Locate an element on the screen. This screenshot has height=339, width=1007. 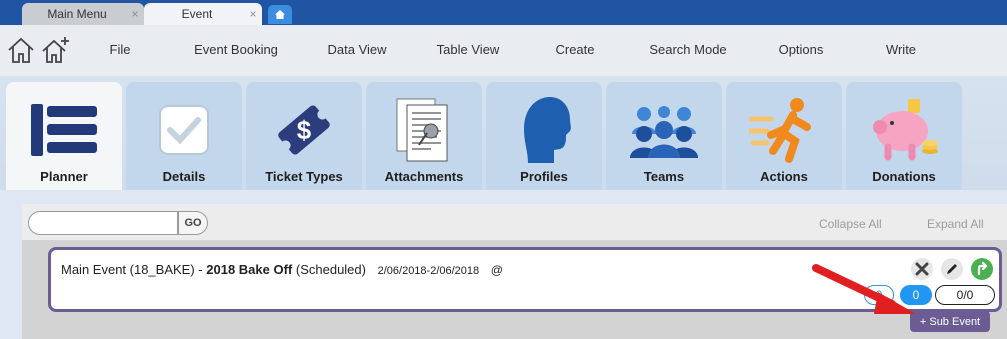
tab-event: Event × is located at coordinates (203, 14).